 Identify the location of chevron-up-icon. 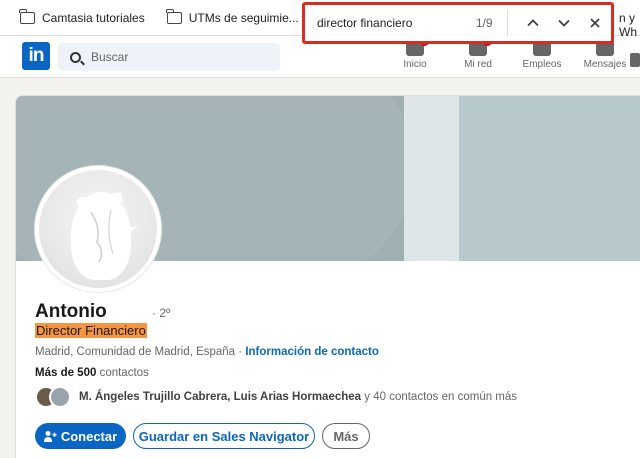
(533, 23).